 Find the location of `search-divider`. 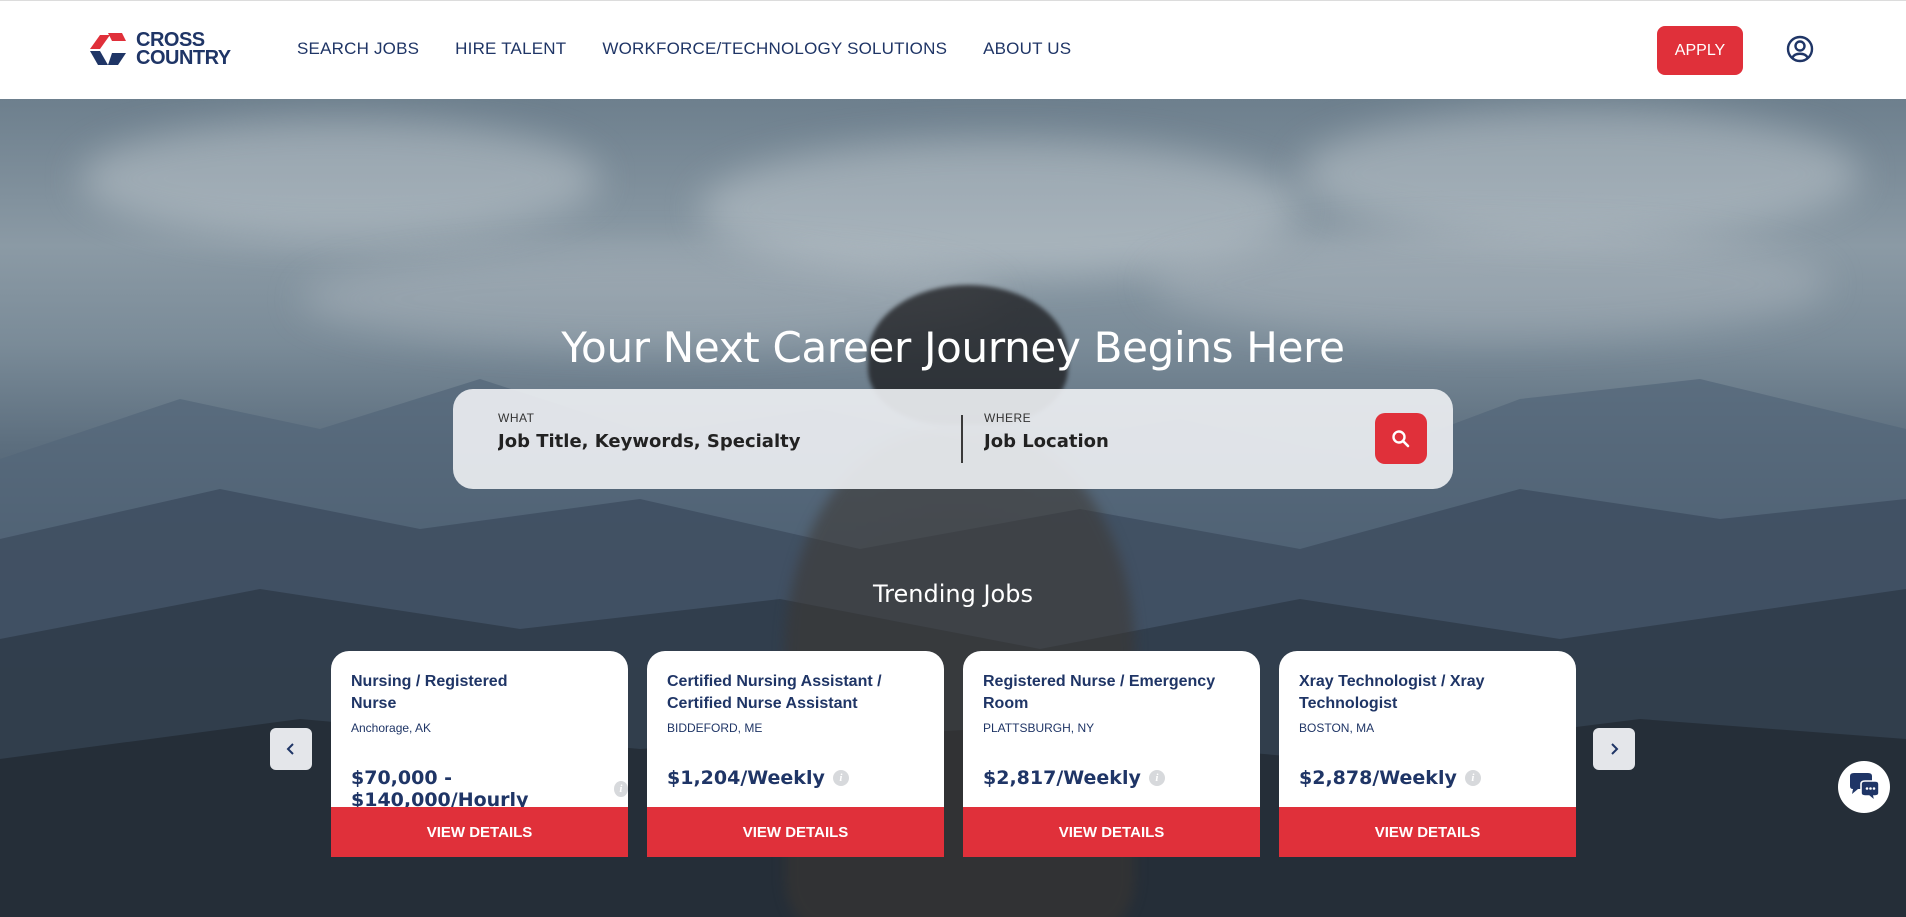

search-divider is located at coordinates (962, 439).